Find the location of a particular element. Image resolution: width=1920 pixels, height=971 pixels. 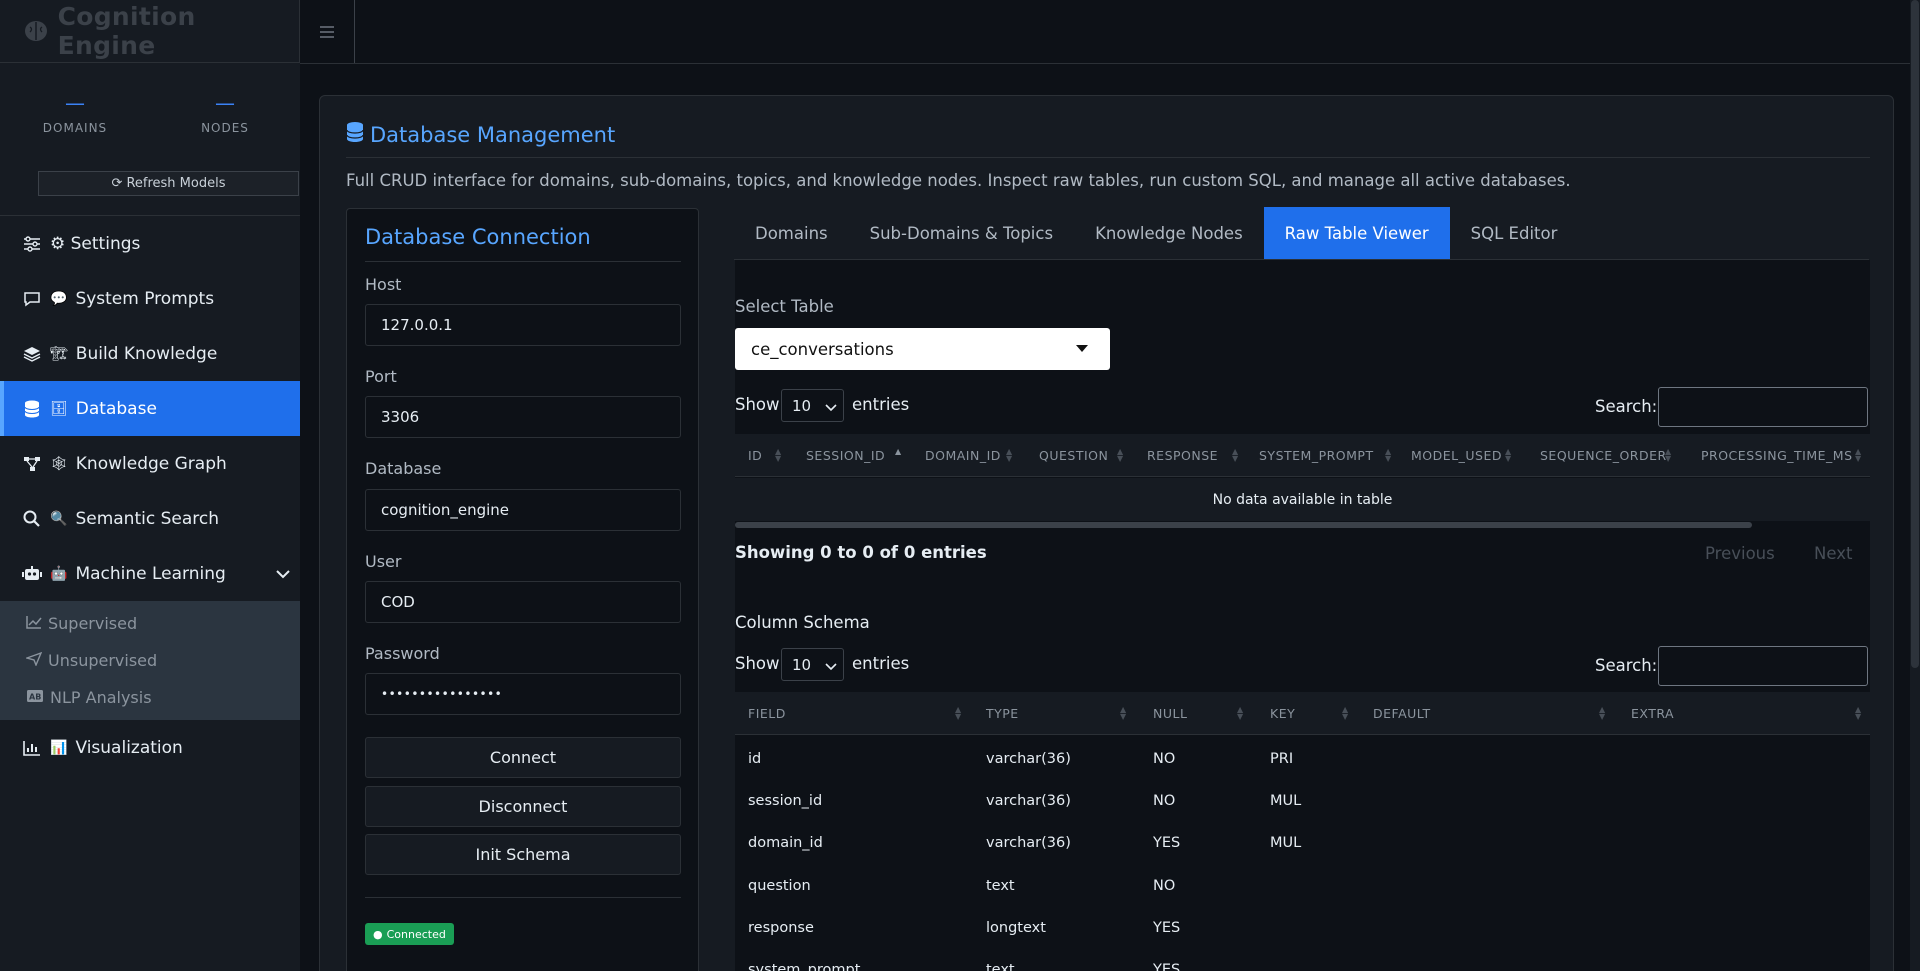

previous-page-button: Previous is located at coordinates (1740, 553).